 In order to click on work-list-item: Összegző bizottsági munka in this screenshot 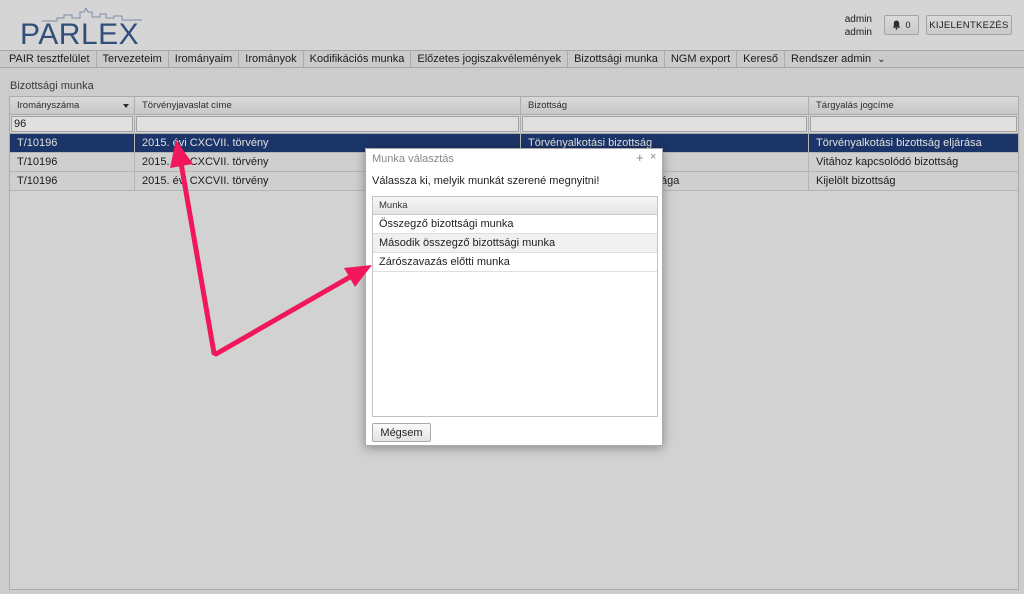, I will do `click(515, 224)`.